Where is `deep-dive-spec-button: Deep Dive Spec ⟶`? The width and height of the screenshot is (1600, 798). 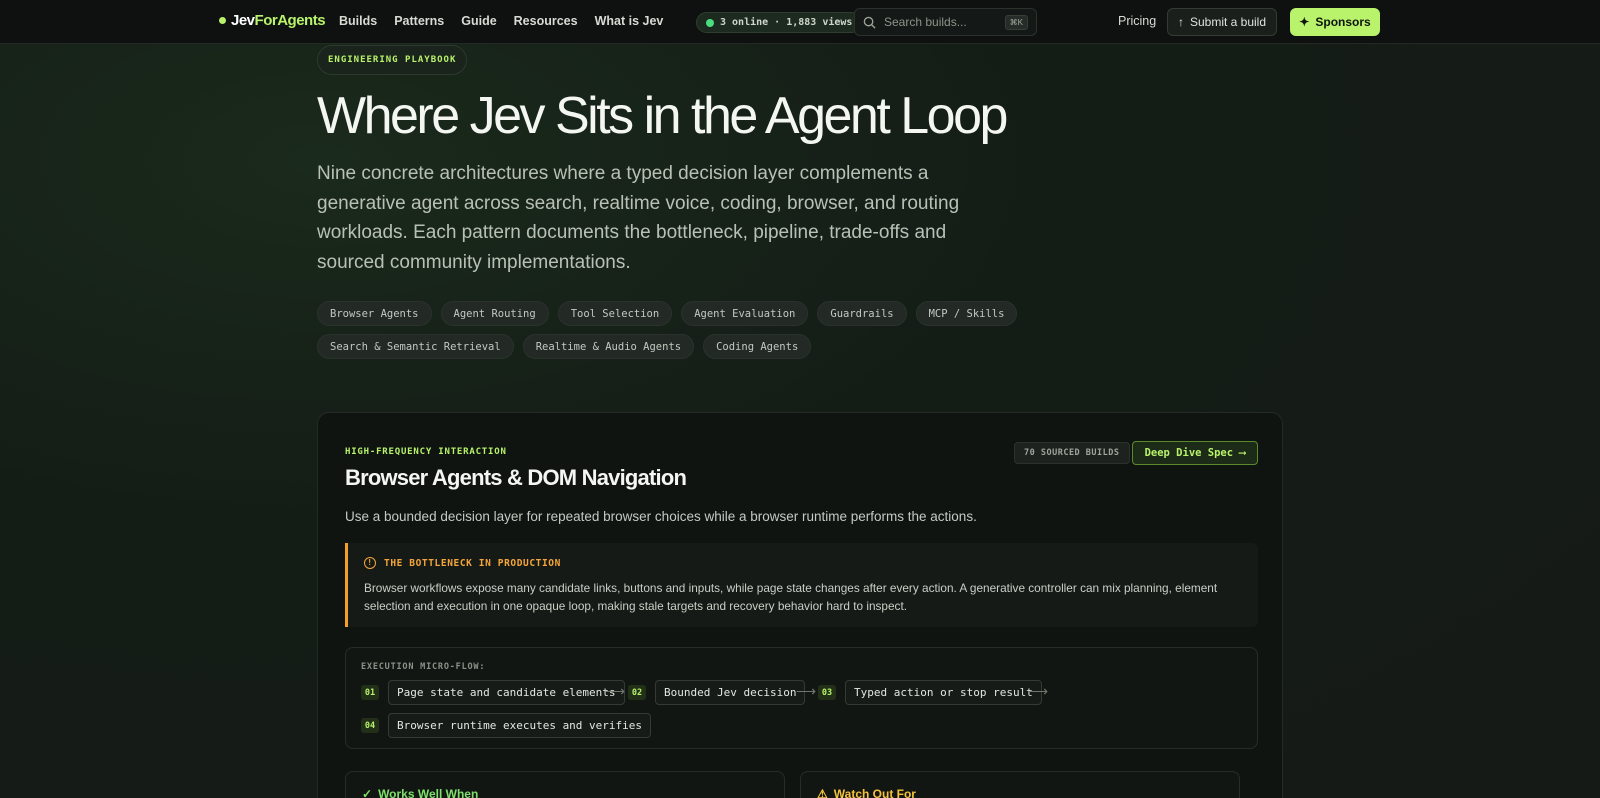 deep-dive-spec-button: Deep Dive Spec ⟶ is located at coordinates (1195, 453).